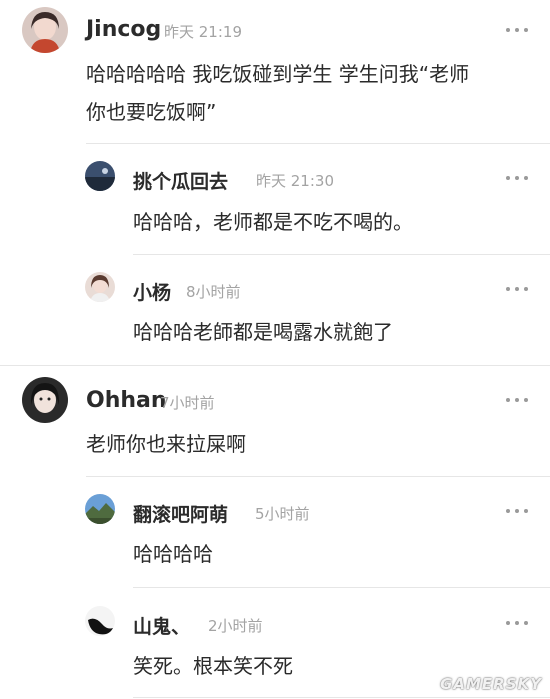 The height and width of the screenshot is (699, 550). What do you see at coordinates (273, 222) in the screenshot?
I see `comment-text: 哈哈哈，老师都是不吃不喝的。` at bounding box center [273, 222].